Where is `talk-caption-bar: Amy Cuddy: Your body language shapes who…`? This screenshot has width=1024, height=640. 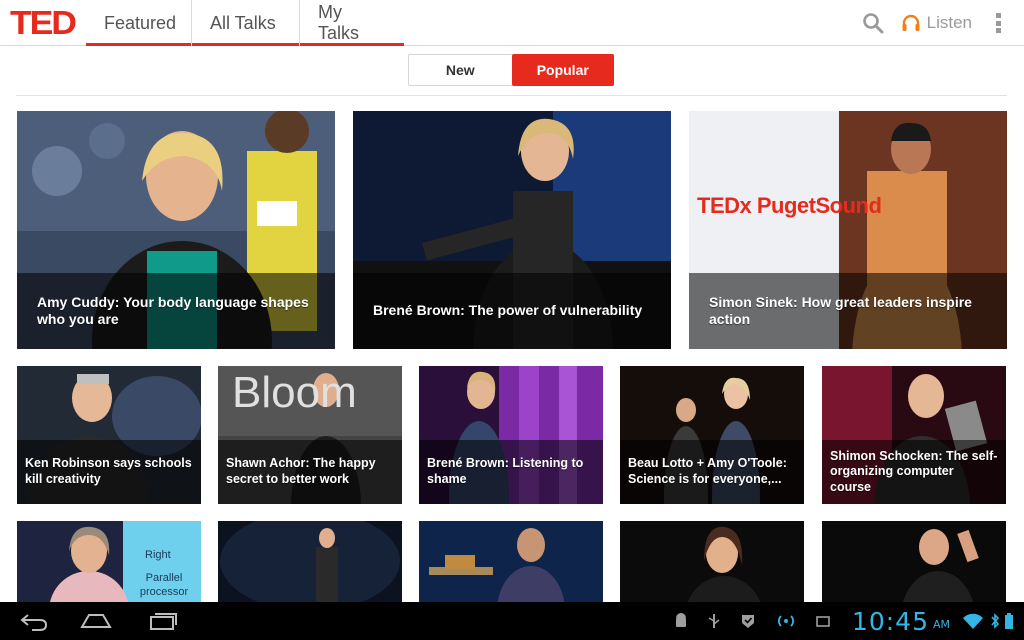
talk-caption-bar: Amy Cuddy: Your body language shapes who… is located at coordinates (176, 311).